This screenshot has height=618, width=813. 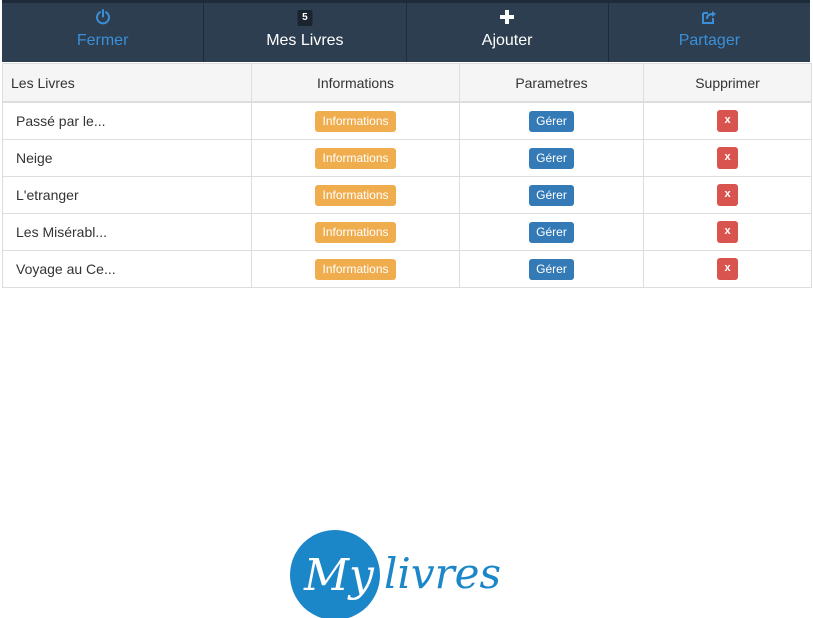 I want to click on nav-add-label: Ajouter, so click(x=507, y=40).